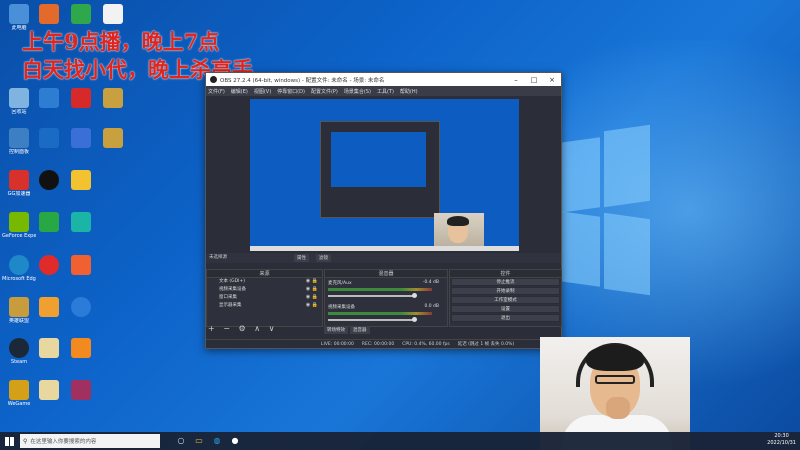  Describe the element at coordinates (383, 258) in the screenshot. I see `source-toolbar: 未选择源 属性 滤镜` at that location.